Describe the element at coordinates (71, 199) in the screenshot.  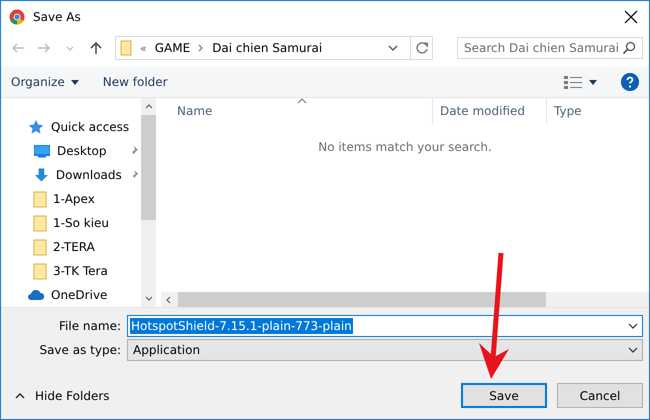
I see `nav-item: 1-Apex` at that location.